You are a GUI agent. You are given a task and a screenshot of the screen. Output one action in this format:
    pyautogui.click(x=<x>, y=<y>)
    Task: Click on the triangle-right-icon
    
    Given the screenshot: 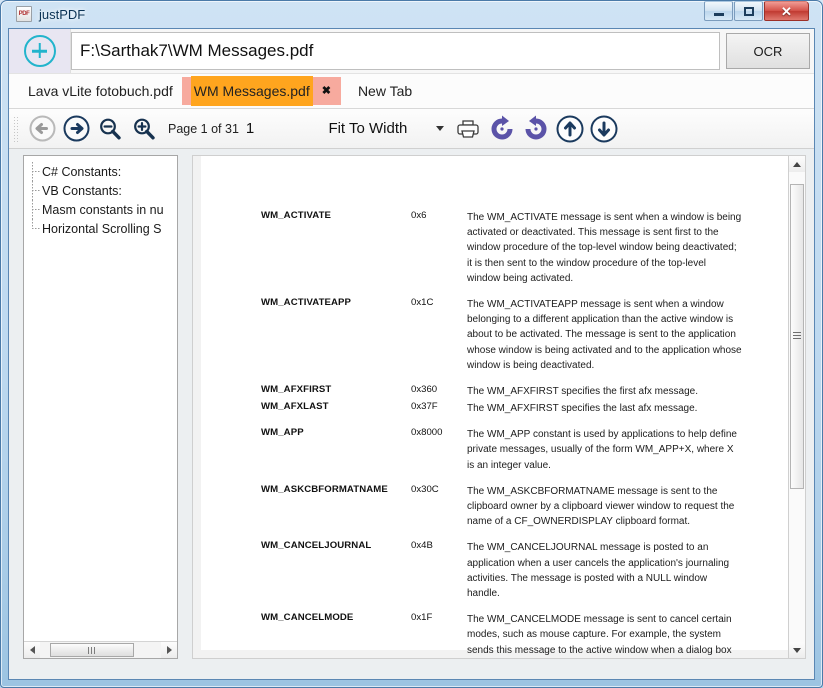 What is the action you would take?
    pyautogui.click(x=169, y=650)
    